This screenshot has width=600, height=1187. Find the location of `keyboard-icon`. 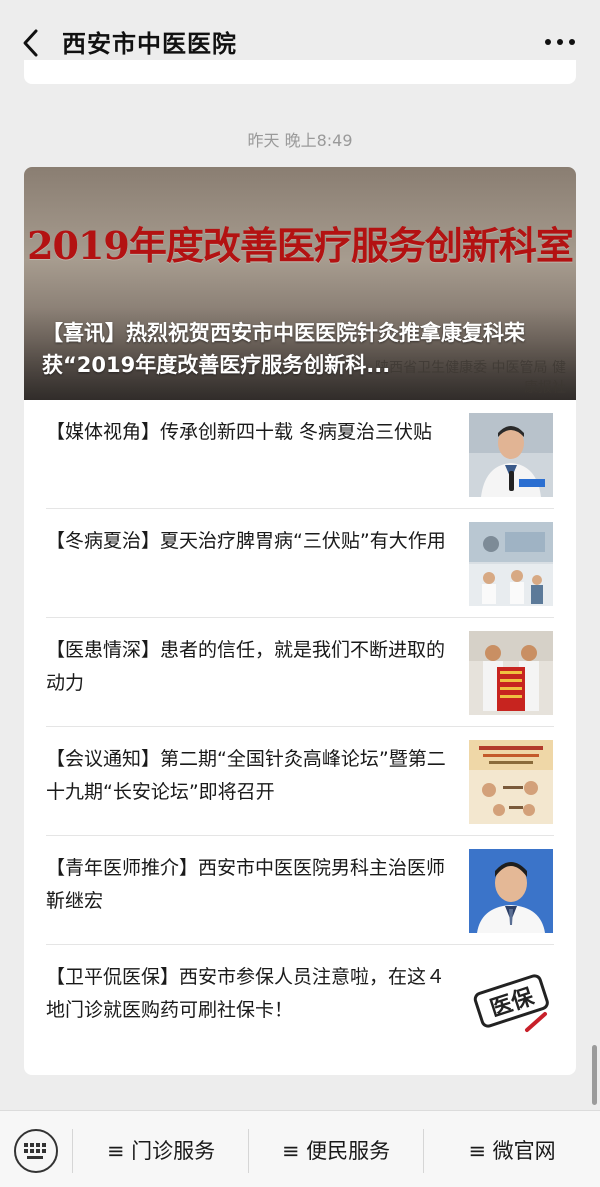

keyboard-icon is located at coordinates (35, 1151).